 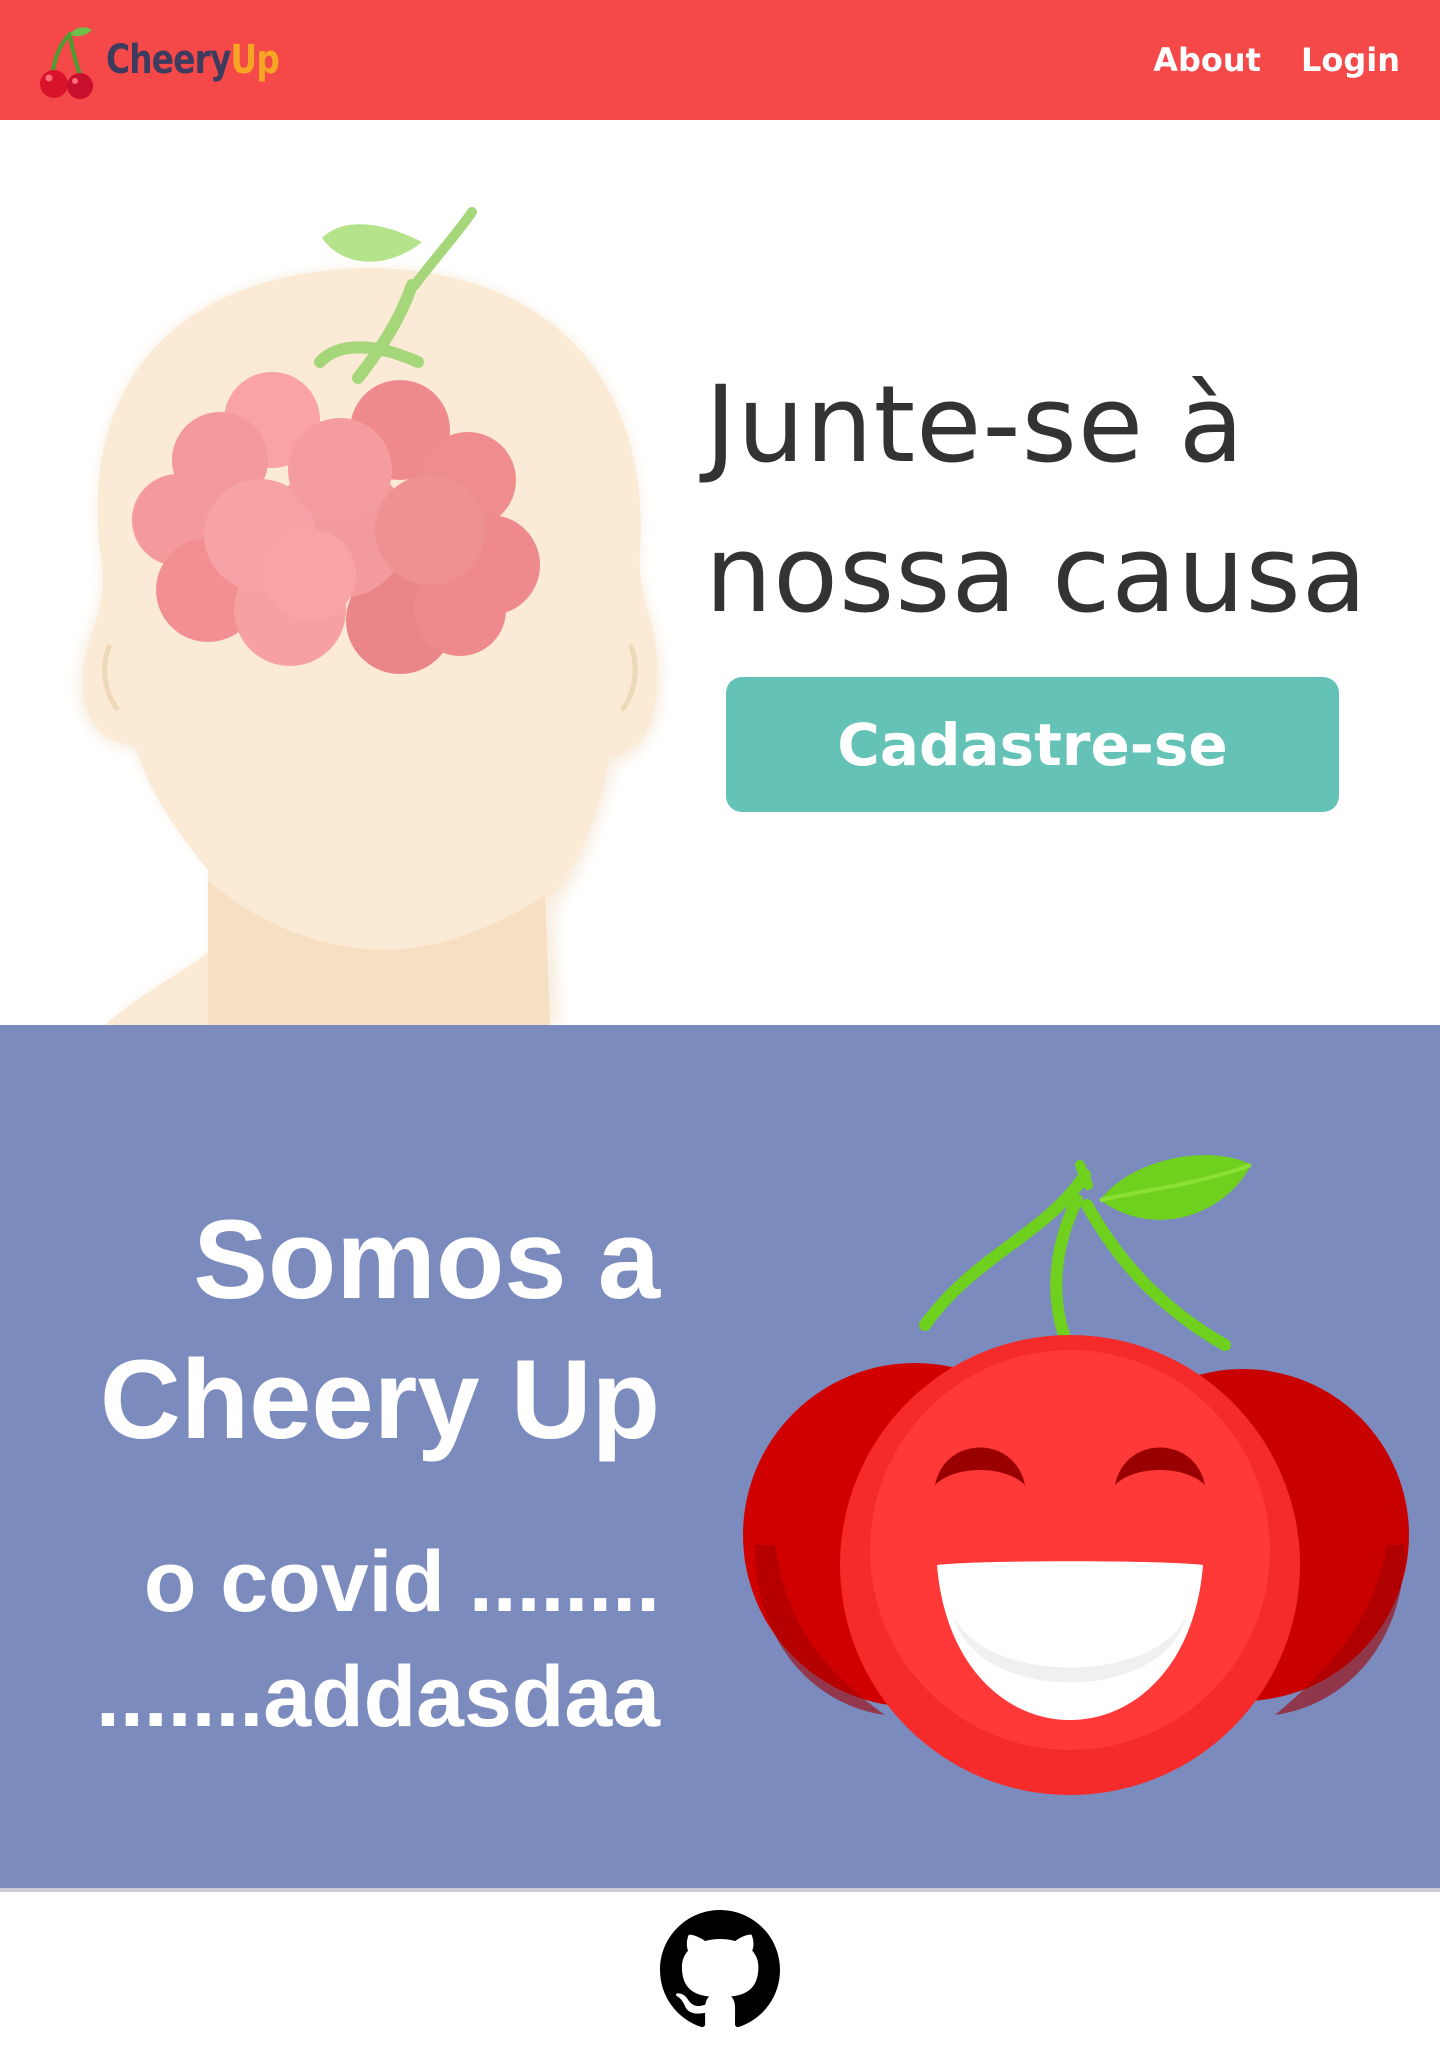 I want to click on about-heading: Somos a Cheery Up, so click(x=379, y=1329).